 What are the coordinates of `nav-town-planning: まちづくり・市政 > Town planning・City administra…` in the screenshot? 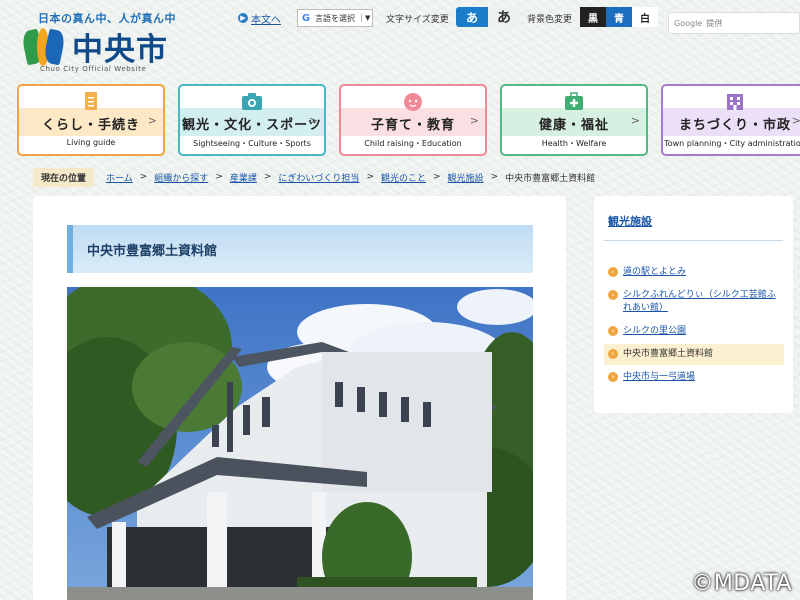 It's located at (730, 120).